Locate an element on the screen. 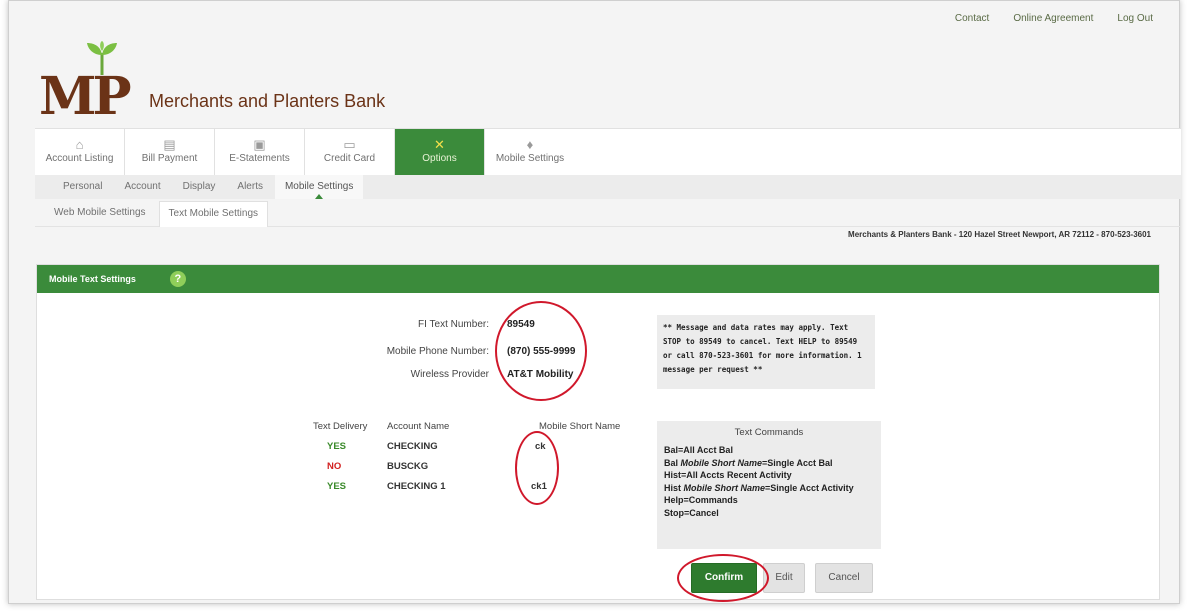 The height and width of the screenshot is (614, 1188). contact-link: Contact is located at coordinates (972, 18).